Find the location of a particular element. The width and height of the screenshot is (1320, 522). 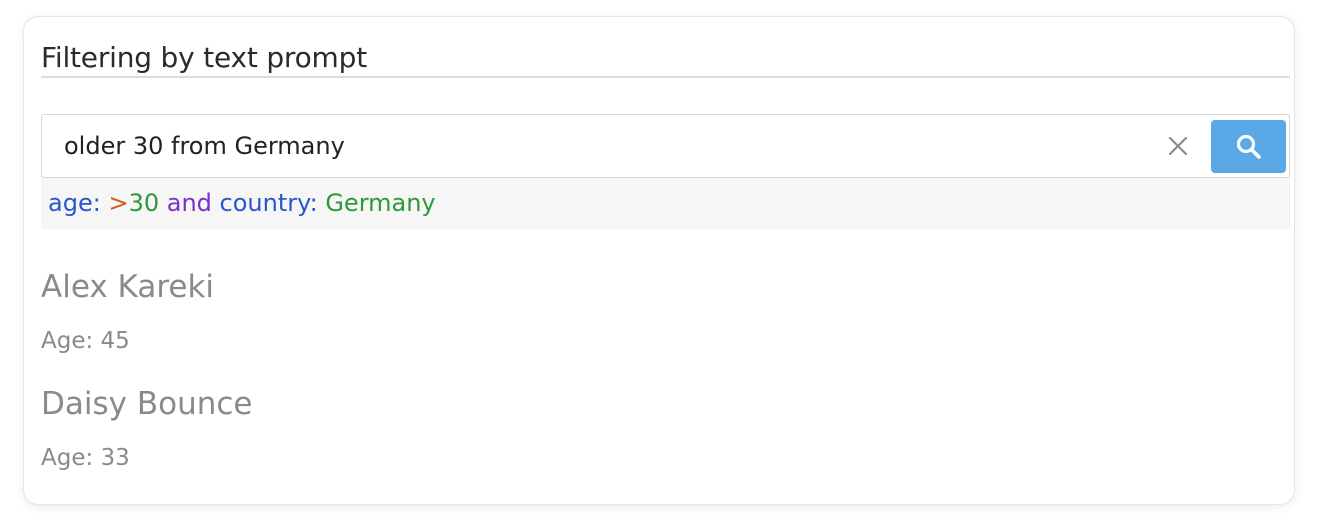

parsed-query: age: >30 and country: Germany is located at coordinates (242, 203).